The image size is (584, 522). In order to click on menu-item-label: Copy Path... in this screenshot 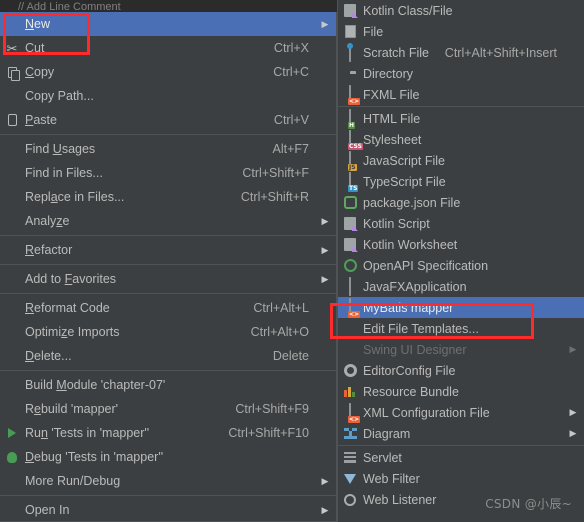, I will do `click(59, 96)`.